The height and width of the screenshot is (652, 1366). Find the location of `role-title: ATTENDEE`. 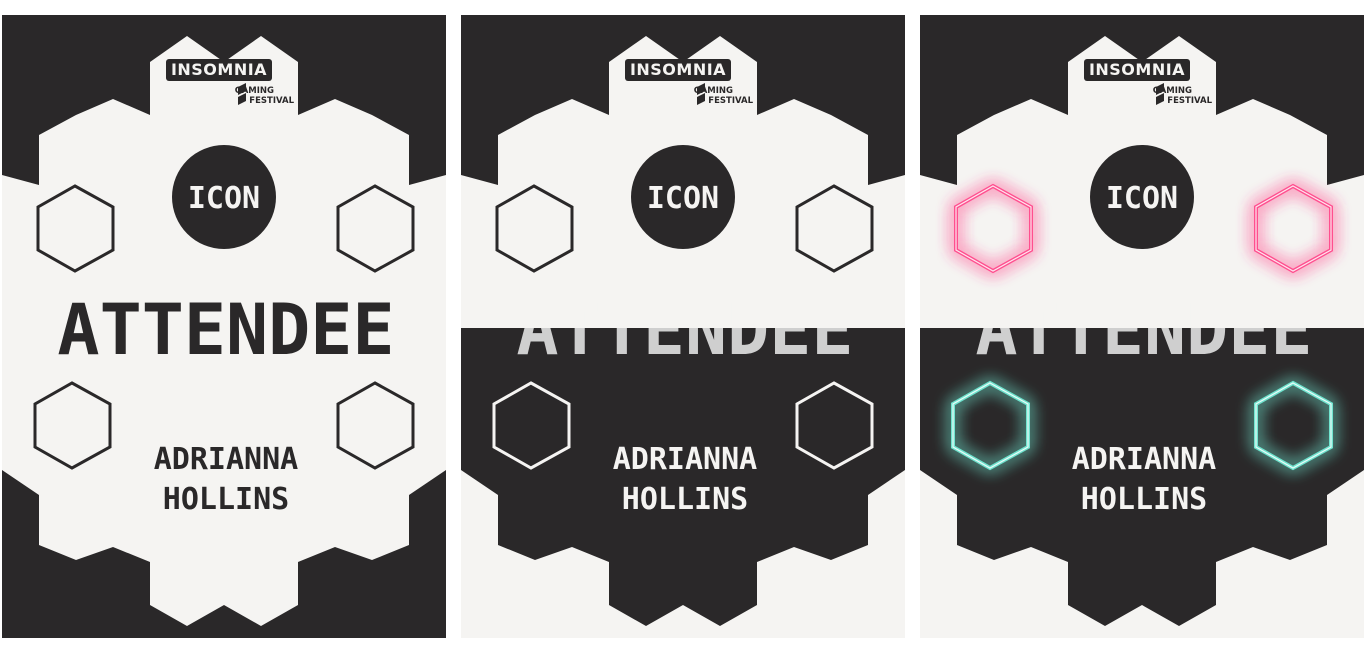

role-title: ATTENDEE is located at coordinates (225, 330).